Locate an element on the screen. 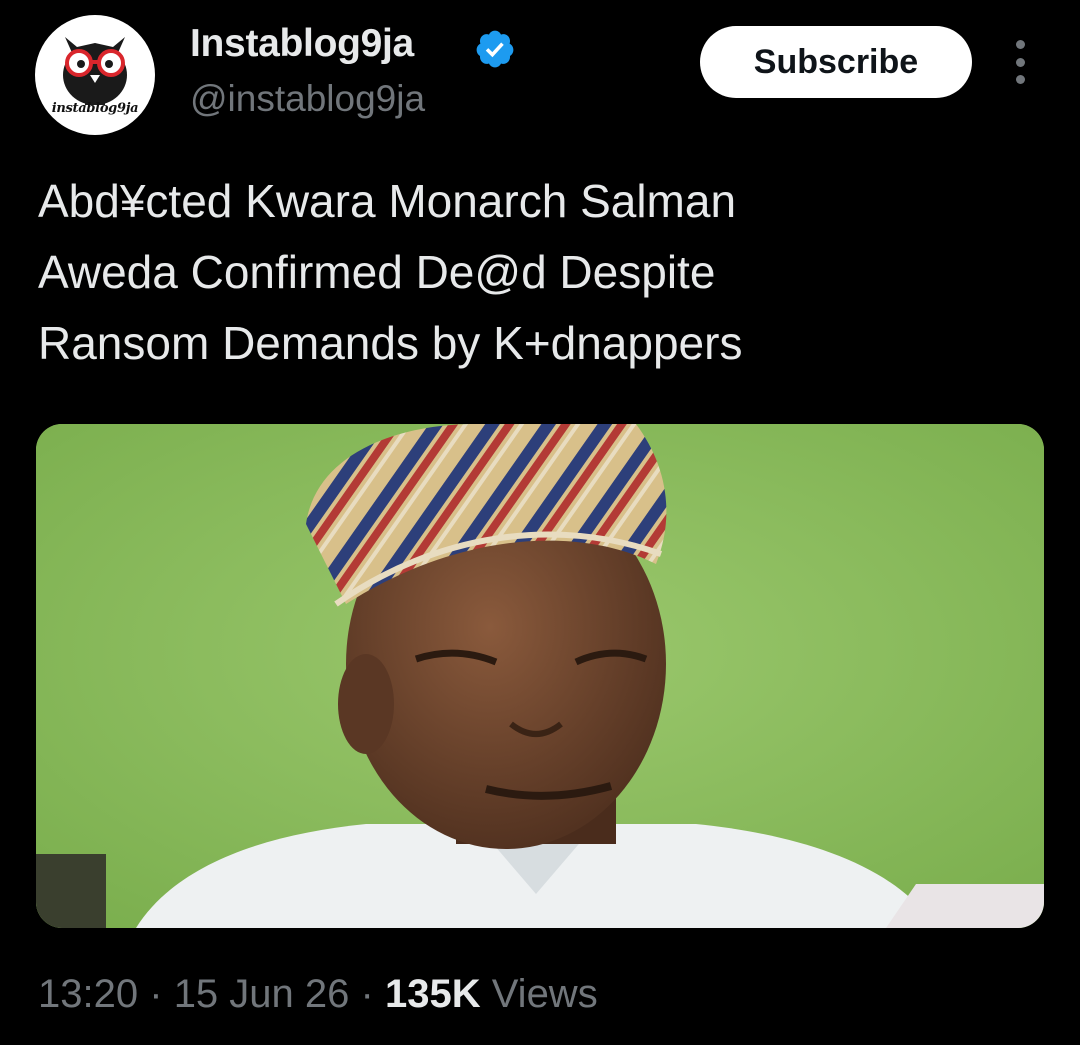  owl-logo-icon is located at coordinates (95, 71).